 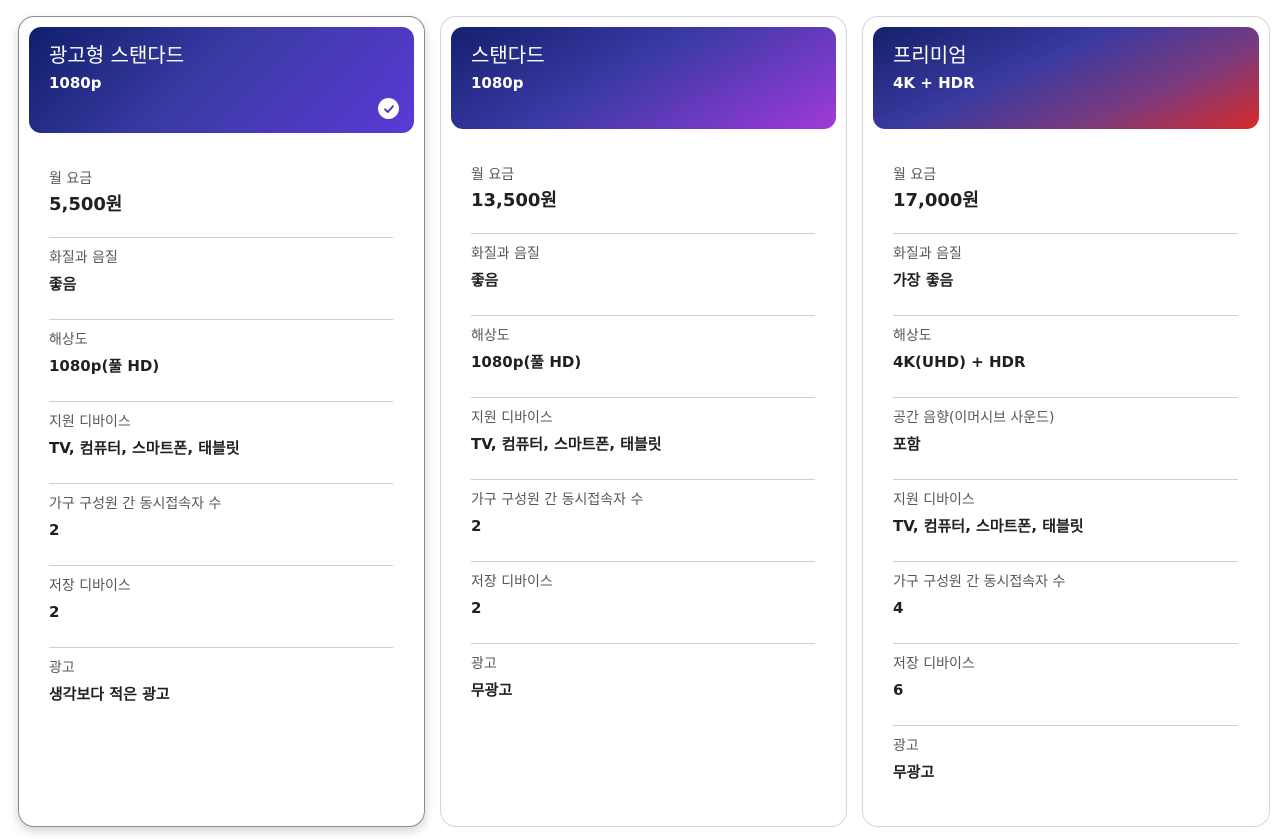 I want to click on feature-value: 4K(UHD) + HDR, so click(x=959, y=362).